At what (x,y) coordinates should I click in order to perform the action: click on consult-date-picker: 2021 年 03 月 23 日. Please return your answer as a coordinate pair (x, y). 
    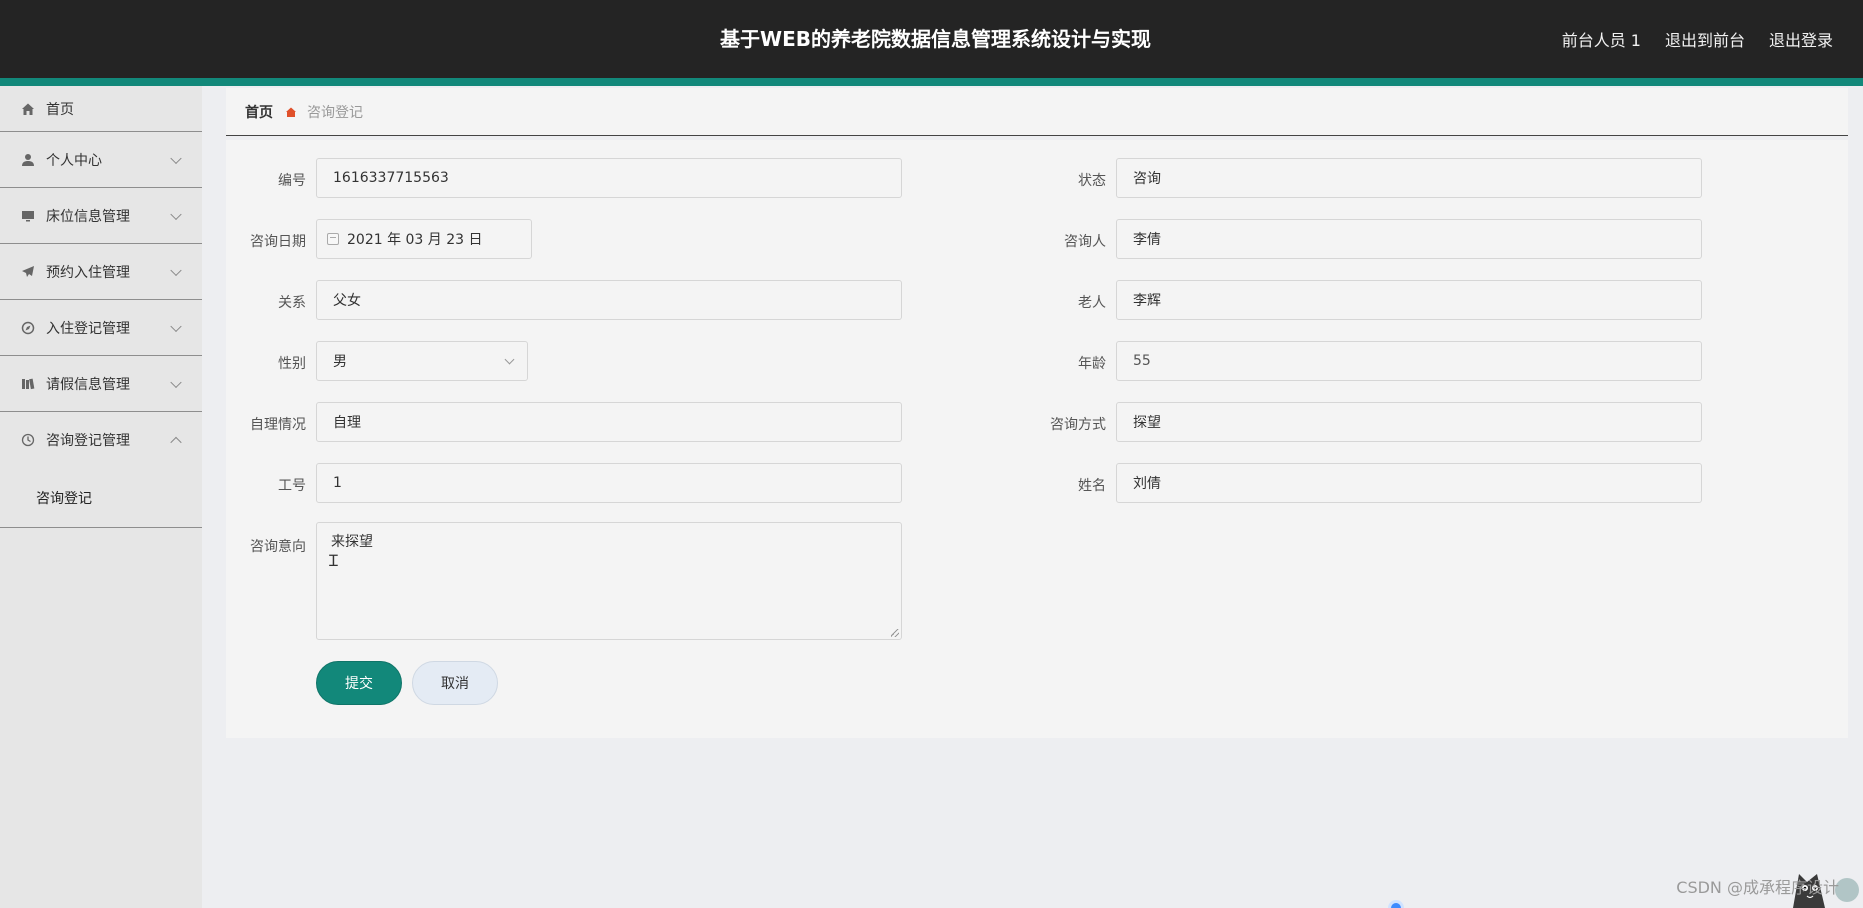
    Looking at the image, I should click on (424, 239).